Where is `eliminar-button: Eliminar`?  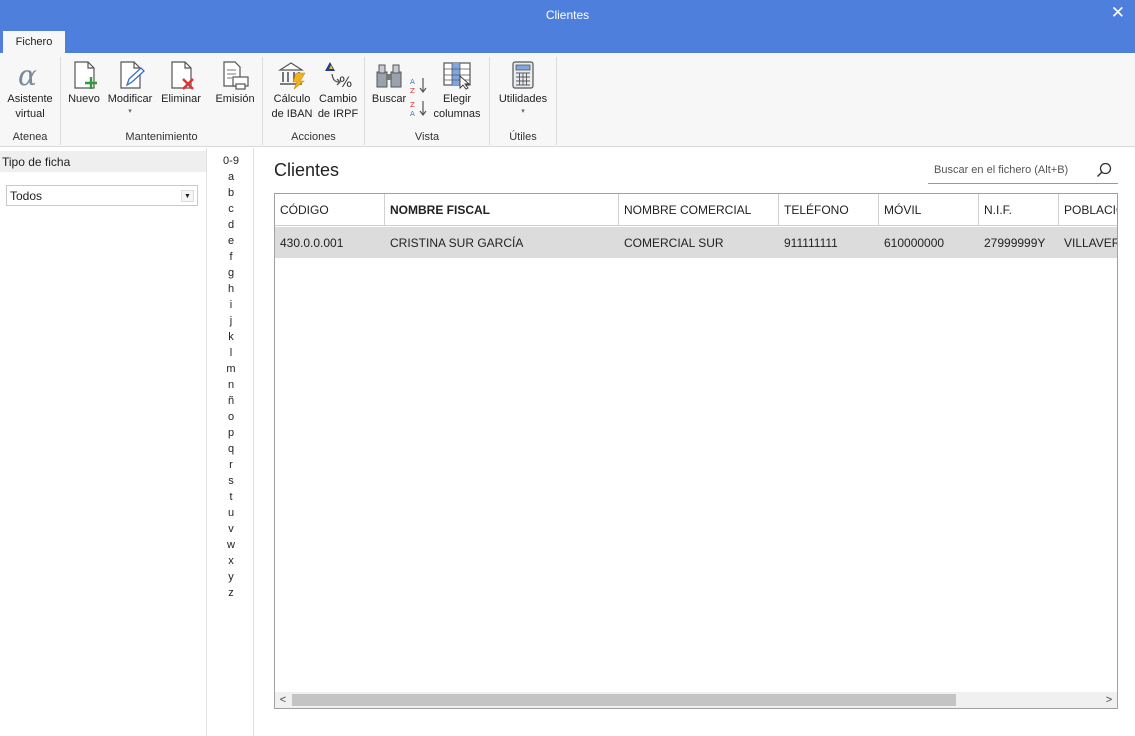 eliminar-button: Eliminar is located at coordinates (181, 83).